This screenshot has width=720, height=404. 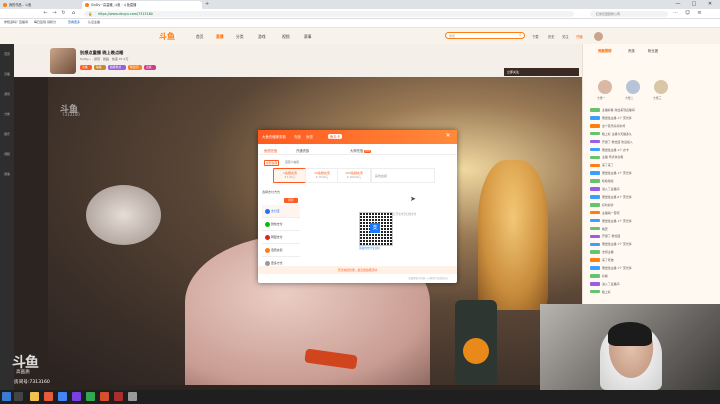 I want to click on douyu-watermark-sub: 高画质, so click(x=23, y=372).